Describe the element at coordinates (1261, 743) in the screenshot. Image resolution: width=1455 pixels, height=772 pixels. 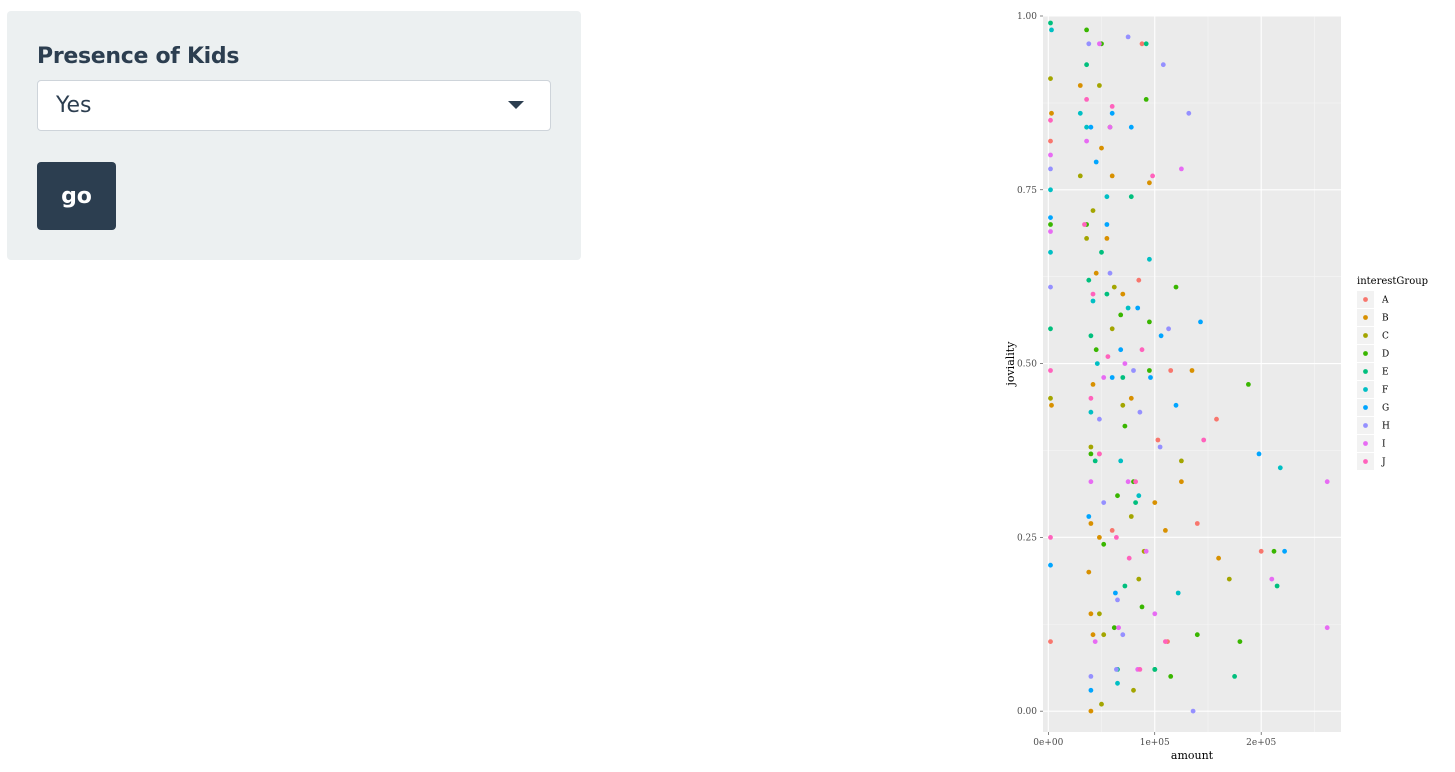
I see `x-tick-label: 2e+05` at that location.